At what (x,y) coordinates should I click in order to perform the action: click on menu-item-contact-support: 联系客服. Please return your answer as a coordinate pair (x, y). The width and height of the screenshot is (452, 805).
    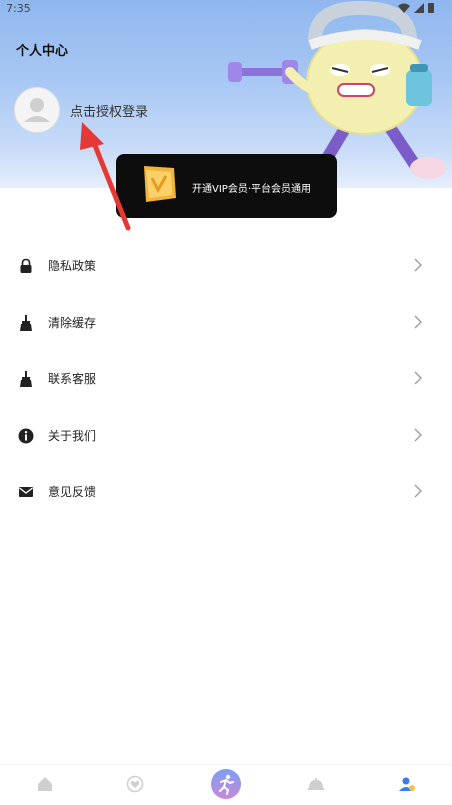
    Looking at the image, I should click on (226, 379).